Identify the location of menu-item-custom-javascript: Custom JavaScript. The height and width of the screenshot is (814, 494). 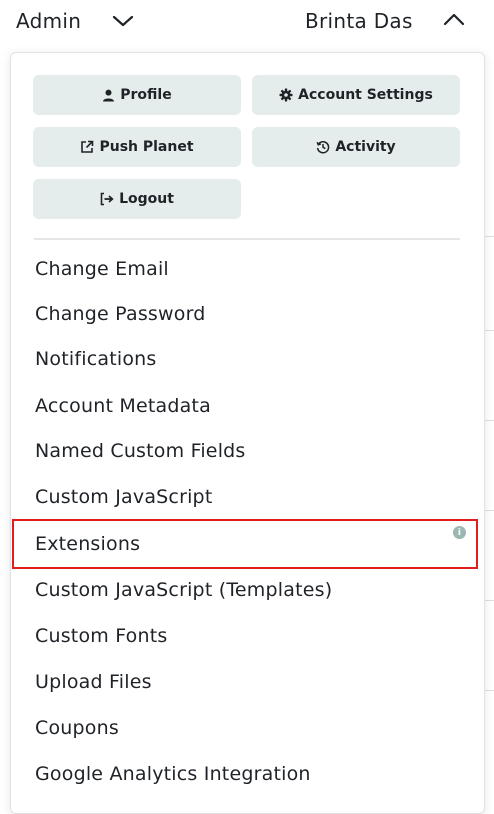
(252, 497).